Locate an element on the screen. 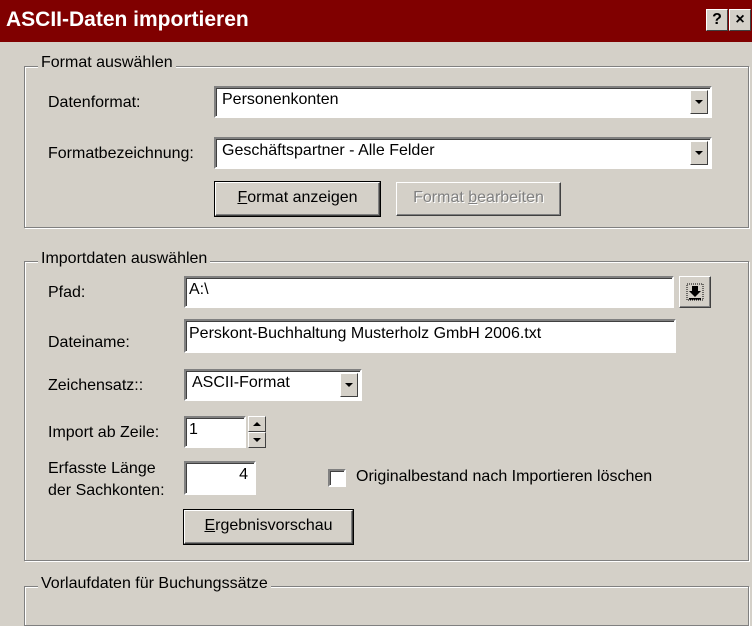  datenformat-label: Datenformat: is located at coordinates (94, 102).